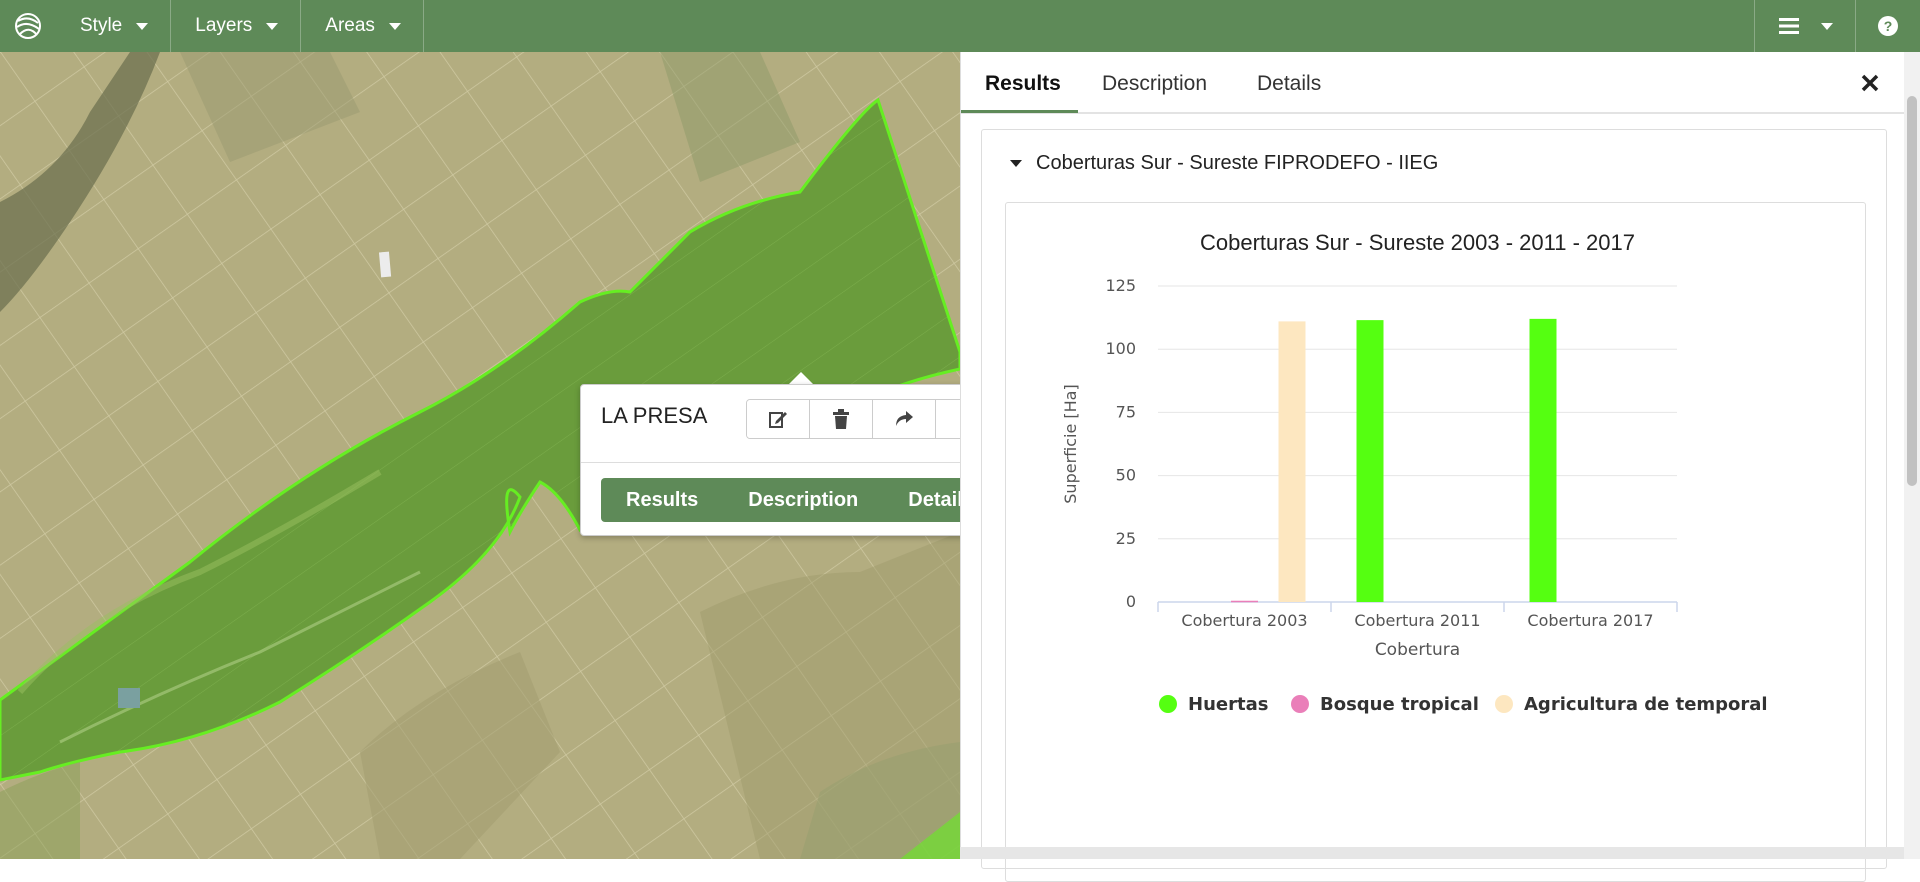 Image resolution: width=1920 pixels, height=882 pixels. Describe the element at coordinates (1023, 84) in the screenshot. I see `tab-results: Results` at that location.